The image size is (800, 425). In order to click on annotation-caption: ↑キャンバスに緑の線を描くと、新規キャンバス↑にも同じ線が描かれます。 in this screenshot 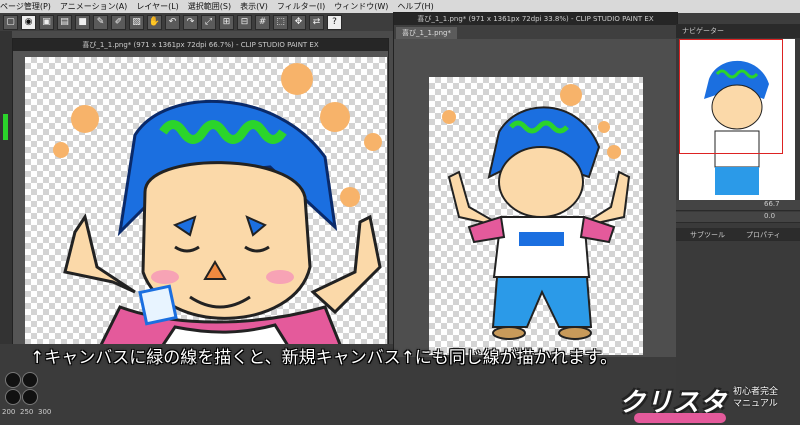, I will do `click(324, 358)`.